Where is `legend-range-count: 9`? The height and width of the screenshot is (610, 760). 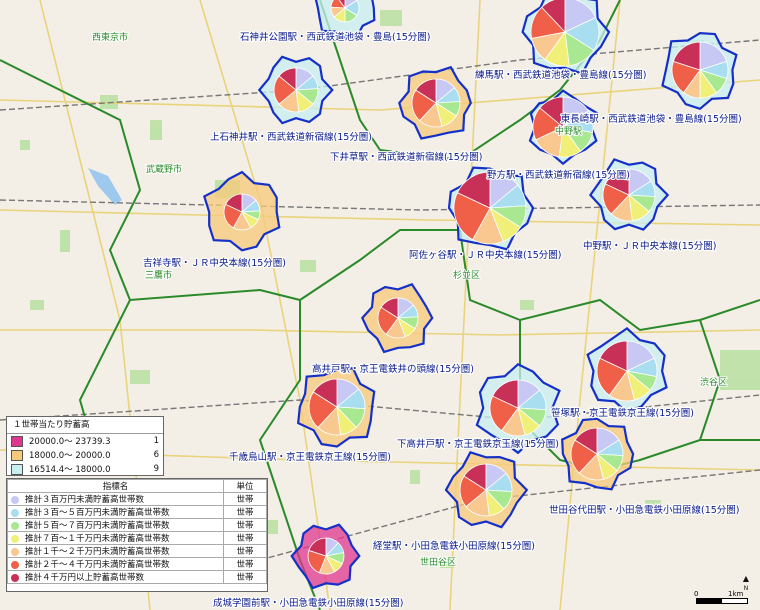 legend-range-count: 9 is located at coordinates (156, 469).